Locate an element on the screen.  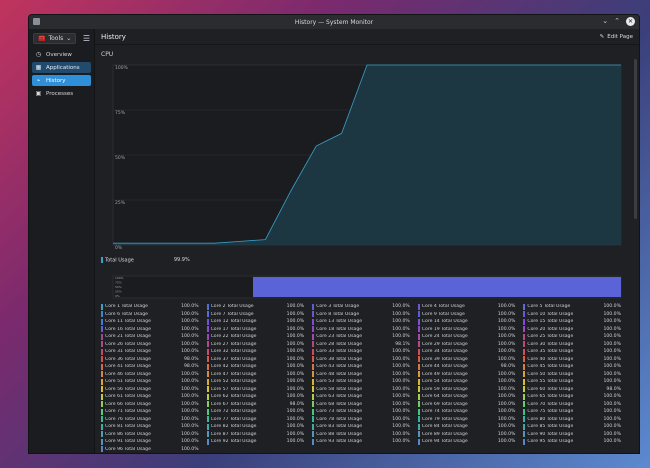
core-legend-item: Core 94 Total Usage 100.0% is located at coordinates (468, 442).